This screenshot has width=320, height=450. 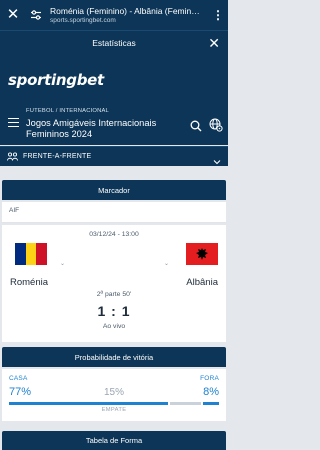 What do you see at coordinates (196, 128) in the screenshot?
I see `search-icon` at bounding box center [196, 128].